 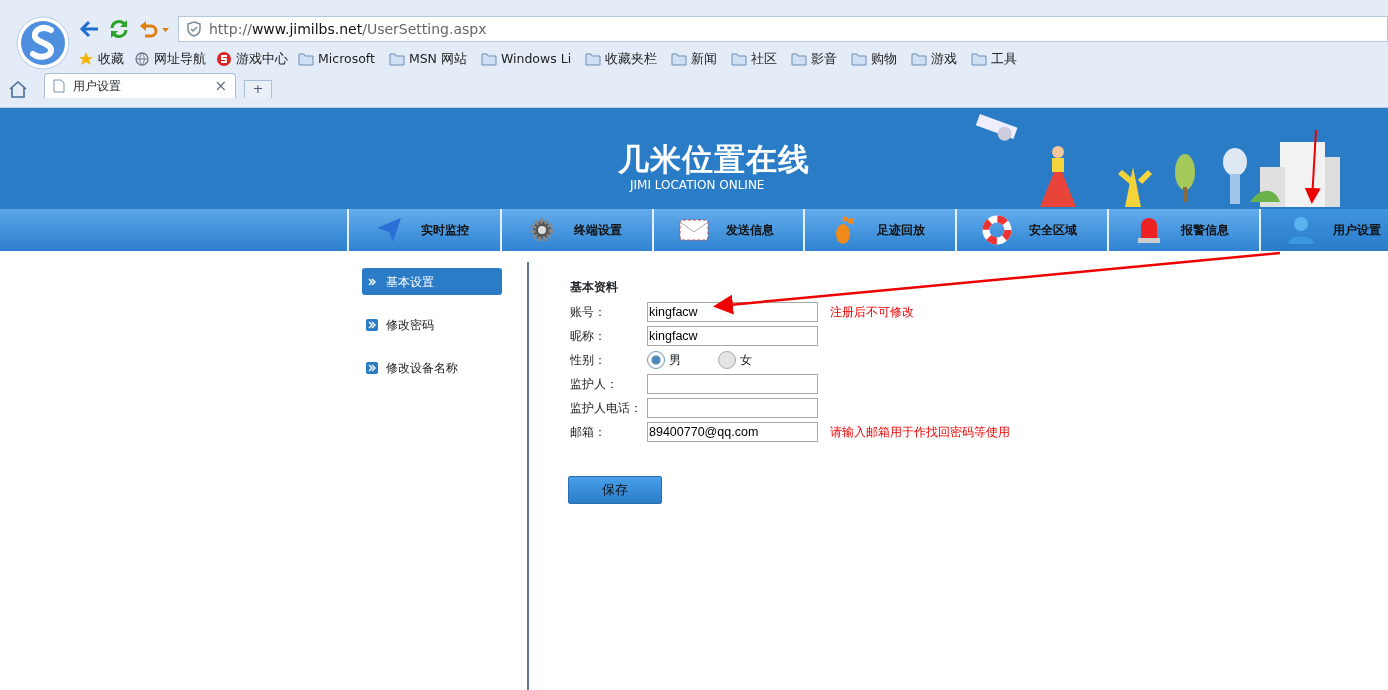 What do you see at coordinates (526, 59) in the screenshot?
I see `bookmark-link: Windows Li` at bounding box center [526, 59].